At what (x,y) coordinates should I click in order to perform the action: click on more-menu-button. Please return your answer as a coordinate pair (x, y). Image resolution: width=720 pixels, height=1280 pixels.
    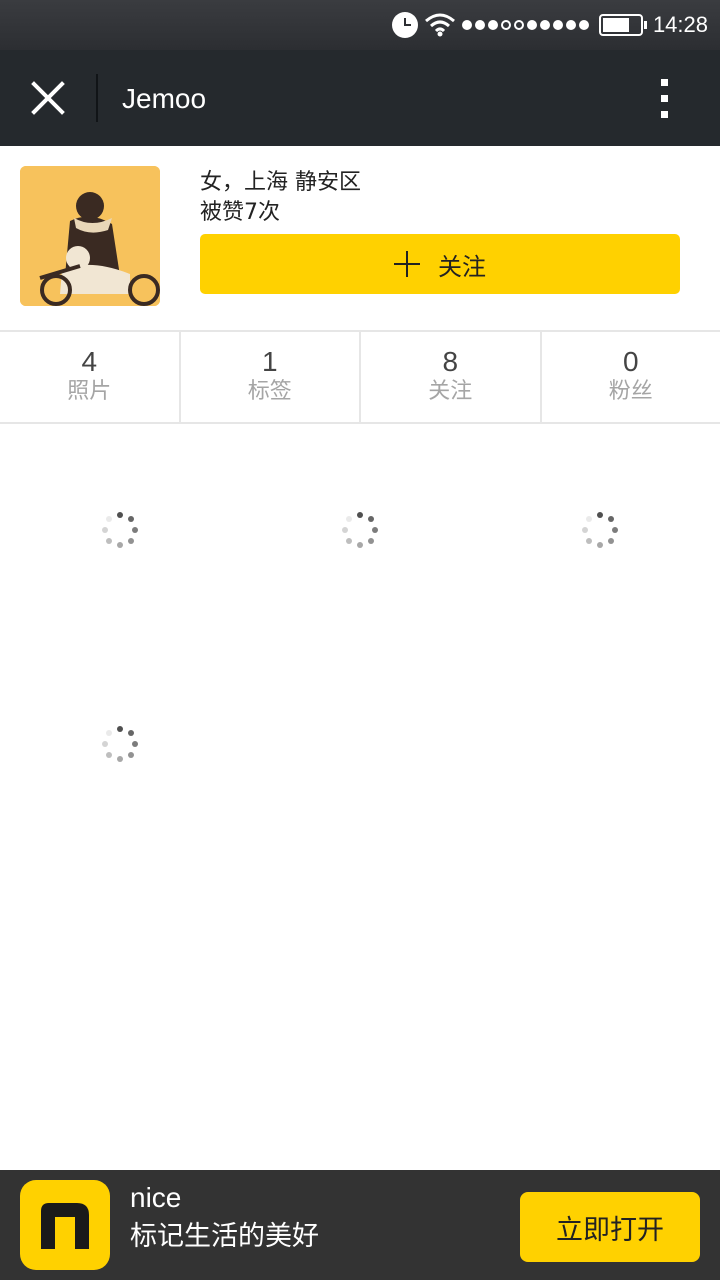
    Looking at the image, I should click on (664, 98).